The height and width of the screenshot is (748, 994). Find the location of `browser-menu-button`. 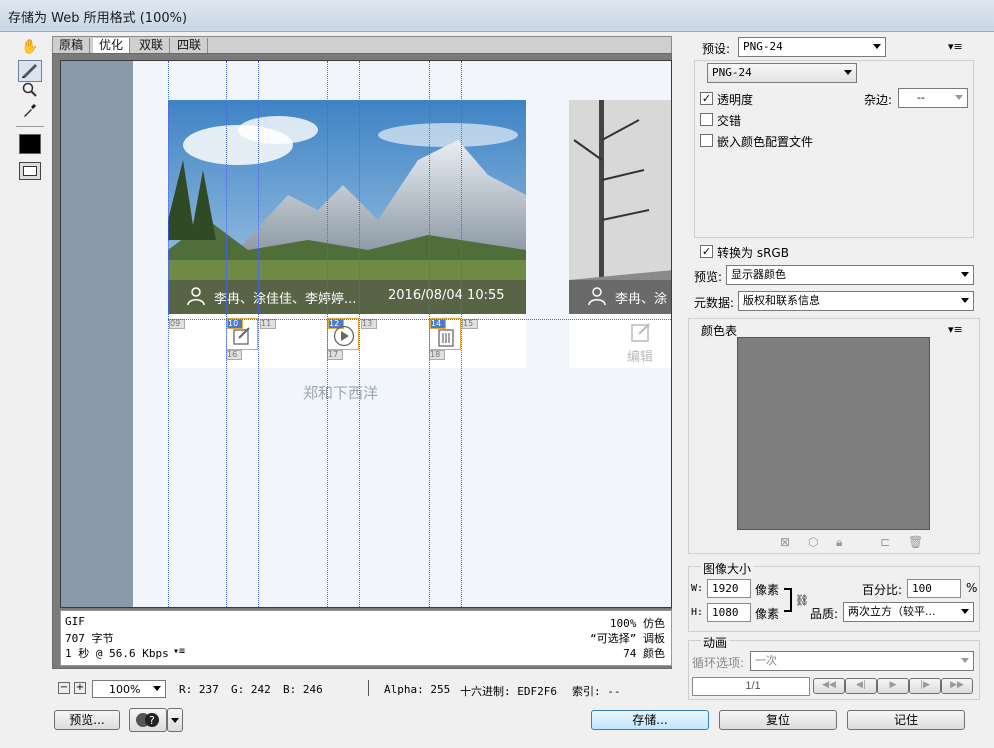

browser-menu-button is located at coordinates (175, 720).